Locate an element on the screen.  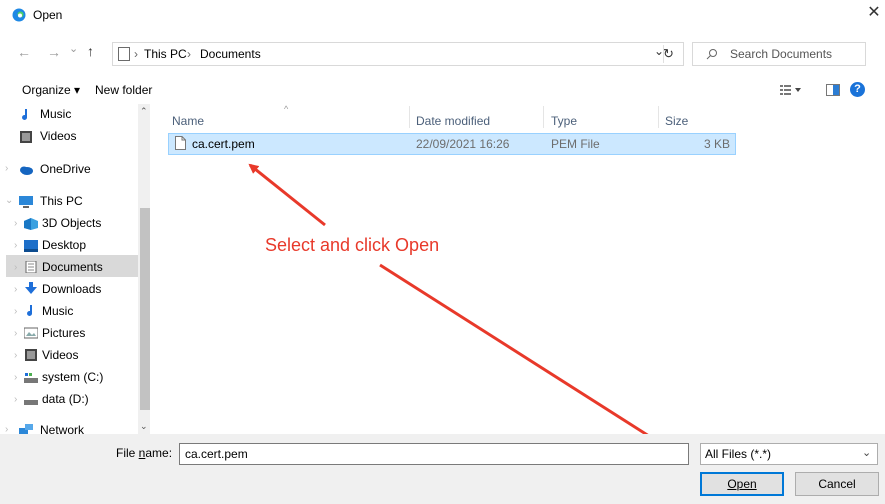
chevron-down-icon: ⌄ is located at coordinates (866, 452).